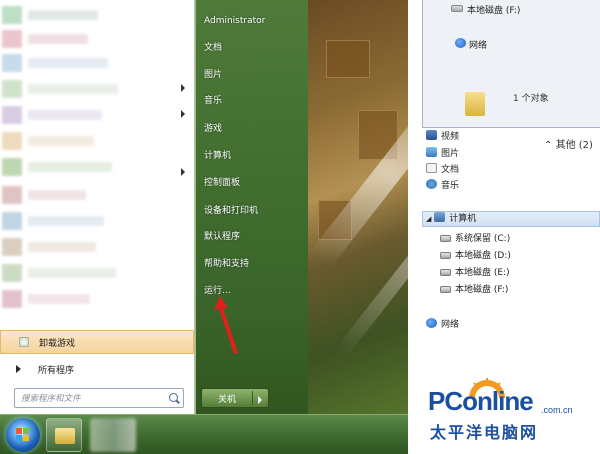 The width and height of the screenshot is (600, 454). Describe the element at coordinates (226, 400) in the screenshot. I see `shutdown-label: 关机` at that location.